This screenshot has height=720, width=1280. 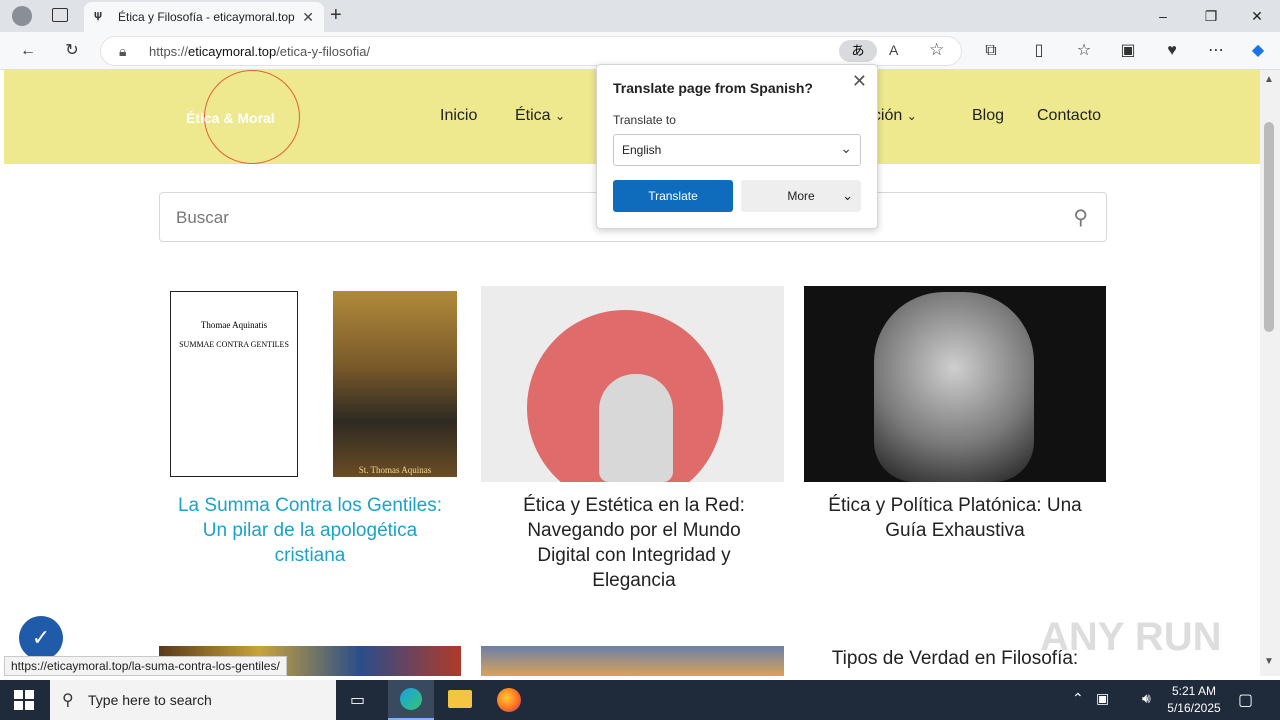 What do you see at coordinates (858, 51) in the screenshot?
I see `translate-icon: あ` at bounding box center [858, 51].